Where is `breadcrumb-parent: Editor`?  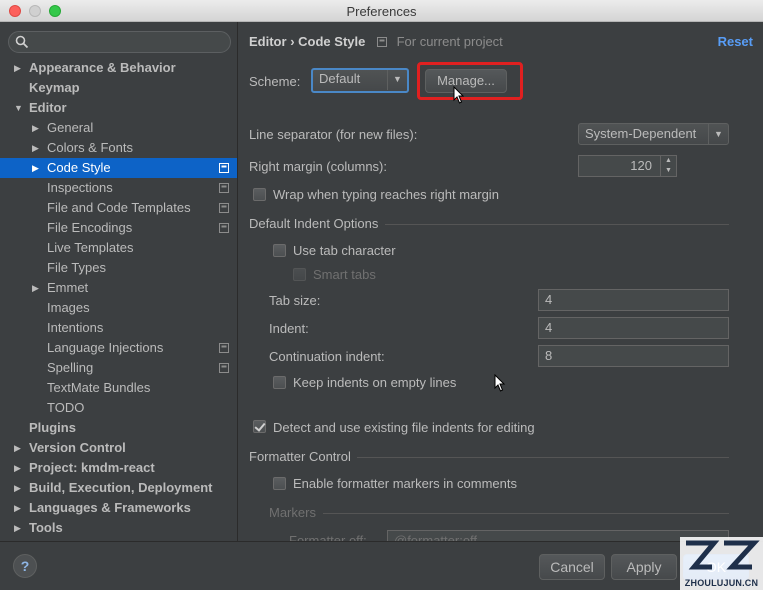 breadcrumb-parent: Editor is located at coordinates (268, 41).